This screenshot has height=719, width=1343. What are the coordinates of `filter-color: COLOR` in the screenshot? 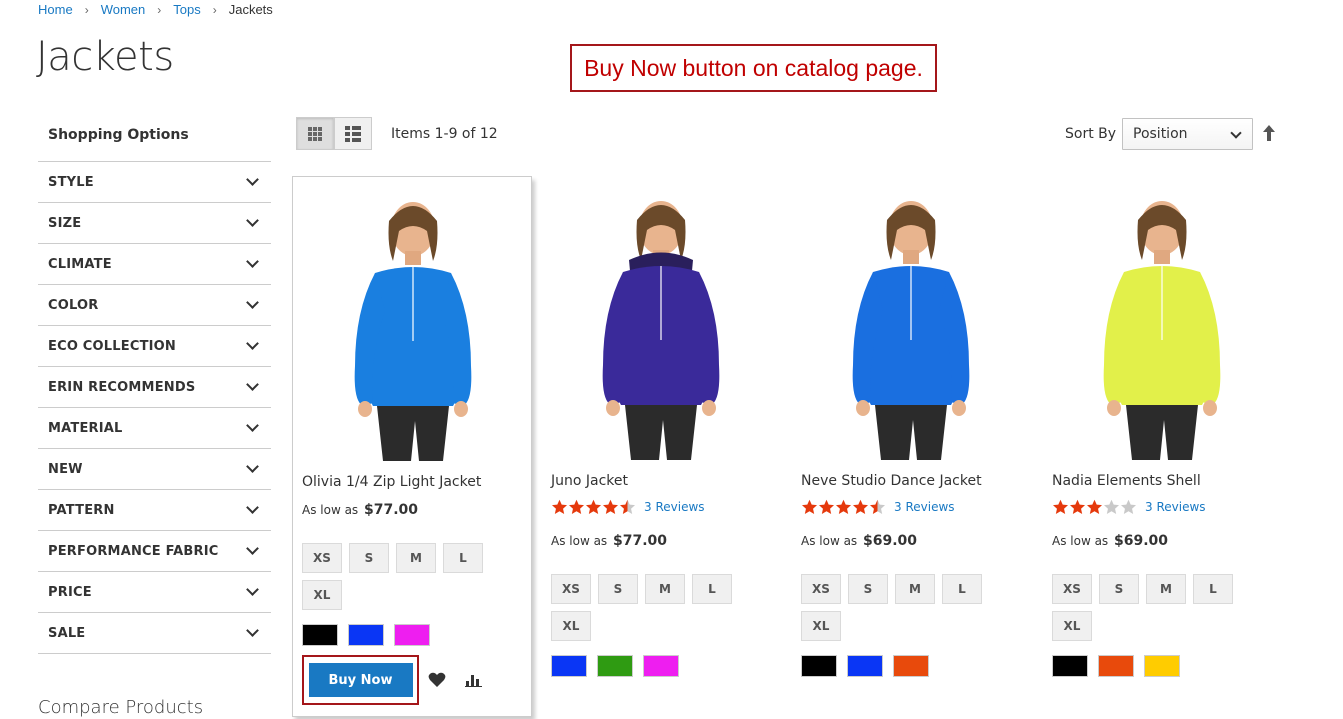 It's located at (154, 305).